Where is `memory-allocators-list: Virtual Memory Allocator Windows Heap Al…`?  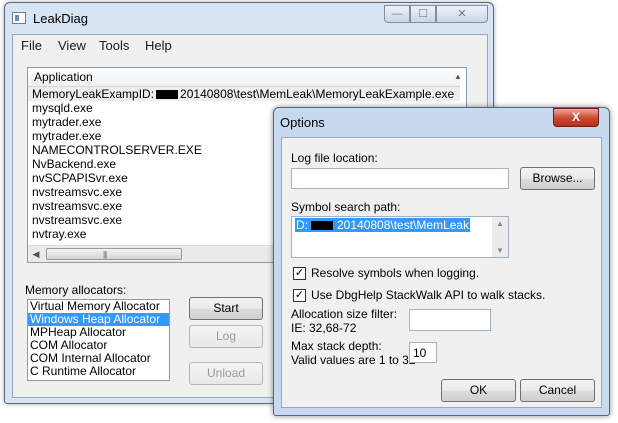 memory-allocators-list: Virtual Memory Allocator Windows Heap Al… is located at coordinates (98, 340).